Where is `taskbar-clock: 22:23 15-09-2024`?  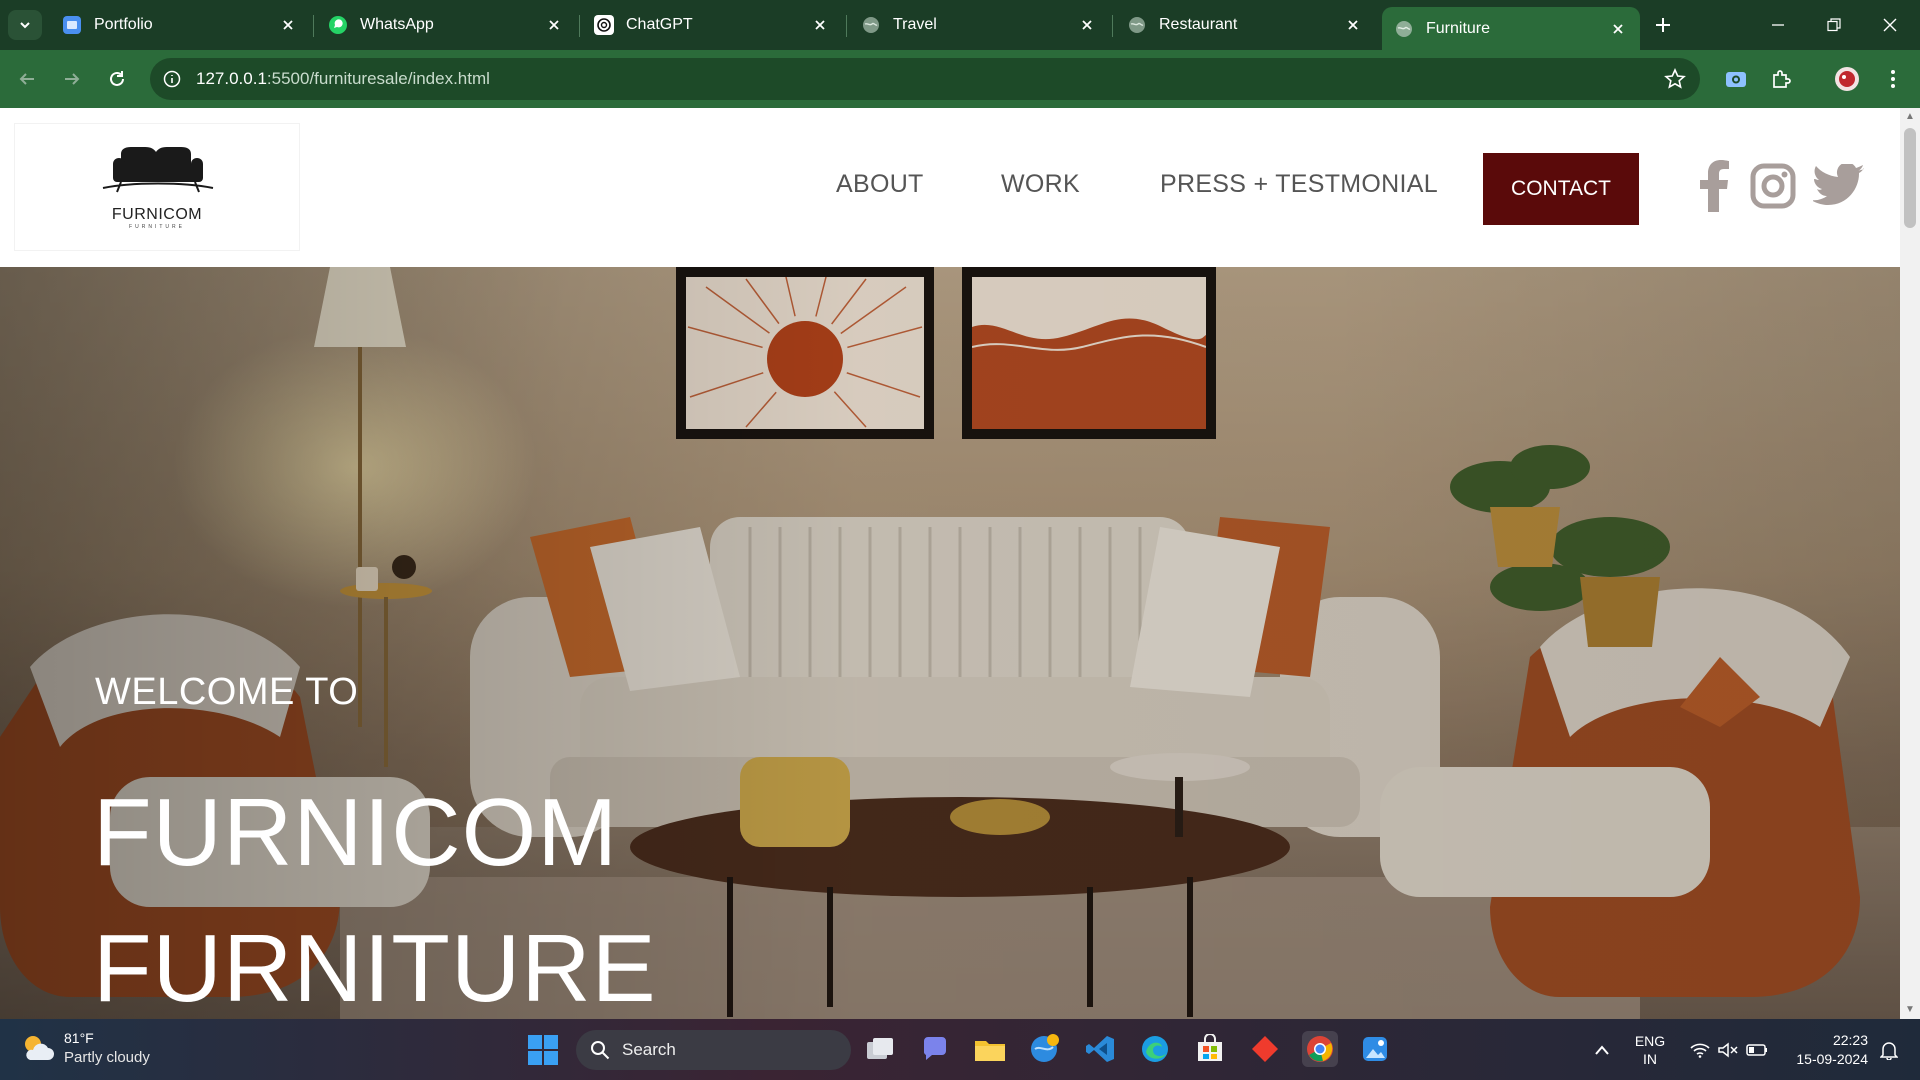
taskbar-clock: 22:23 15-09-2024 is located at coordinates (1825, 1050).